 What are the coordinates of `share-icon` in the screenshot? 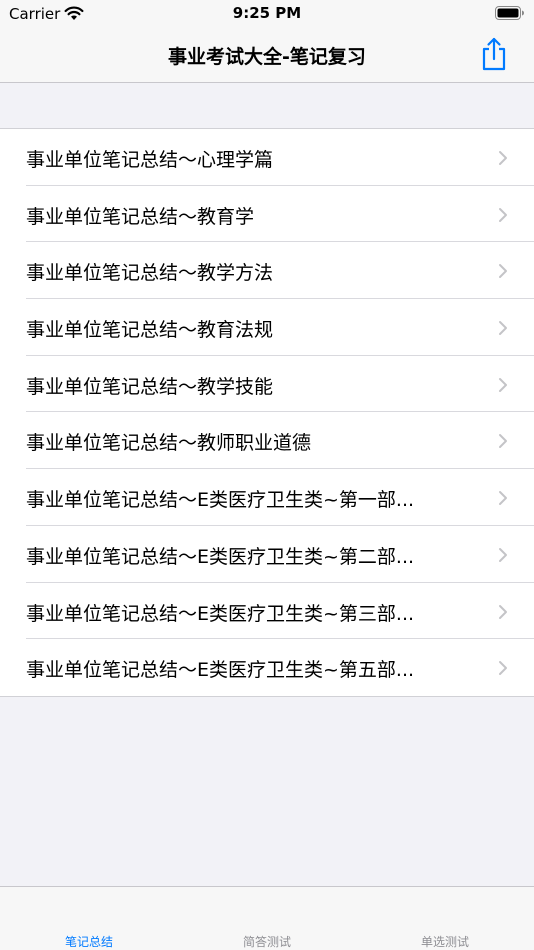 It's located at (494, 54).